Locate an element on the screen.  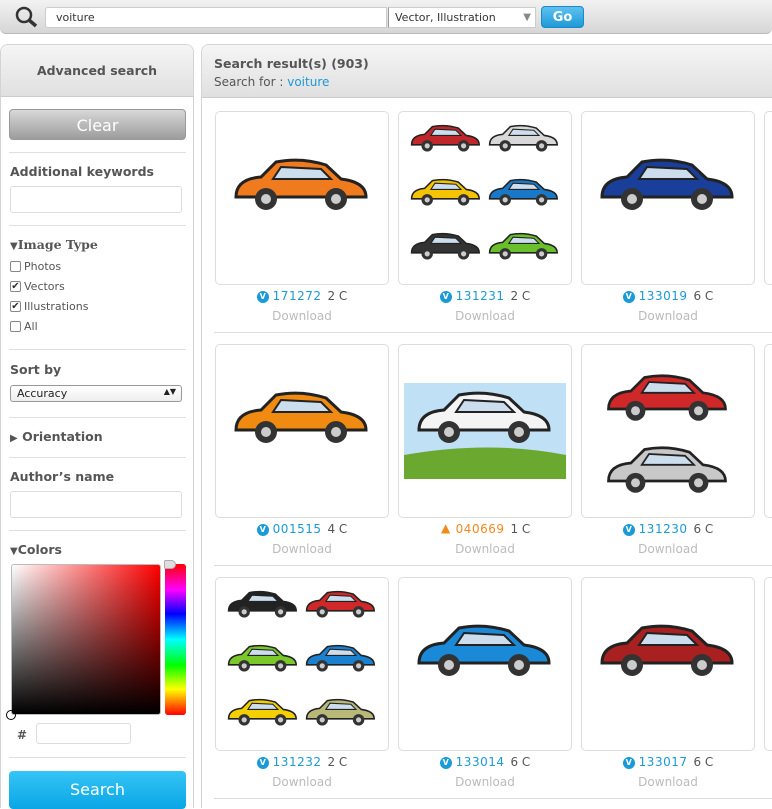
checkbox-vectors: ✔ Vectors is located at coordinates (37, 286).